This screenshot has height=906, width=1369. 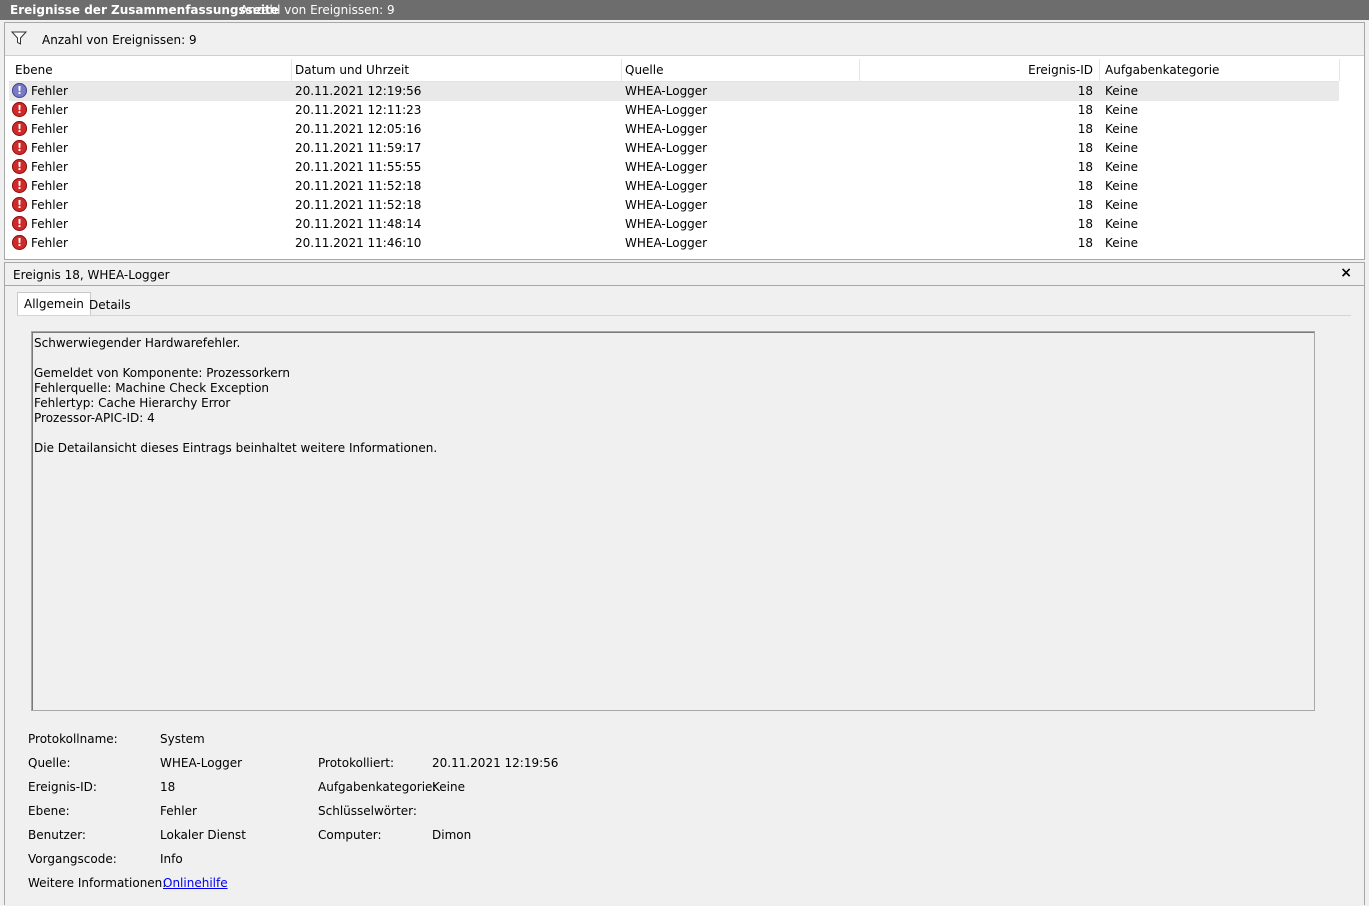 What do you see at coordinates (358, 91) in the screenshot?
I see `cell-date: 20.11.2021 12:19:56` at bounding box center [358, 91].